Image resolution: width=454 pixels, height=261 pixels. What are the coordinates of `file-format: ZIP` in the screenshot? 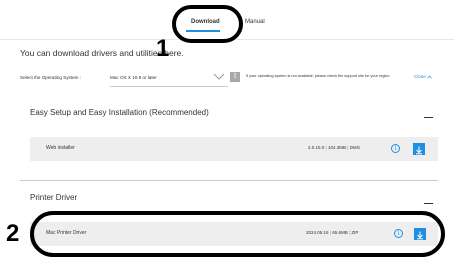 It's located at (355, 232).